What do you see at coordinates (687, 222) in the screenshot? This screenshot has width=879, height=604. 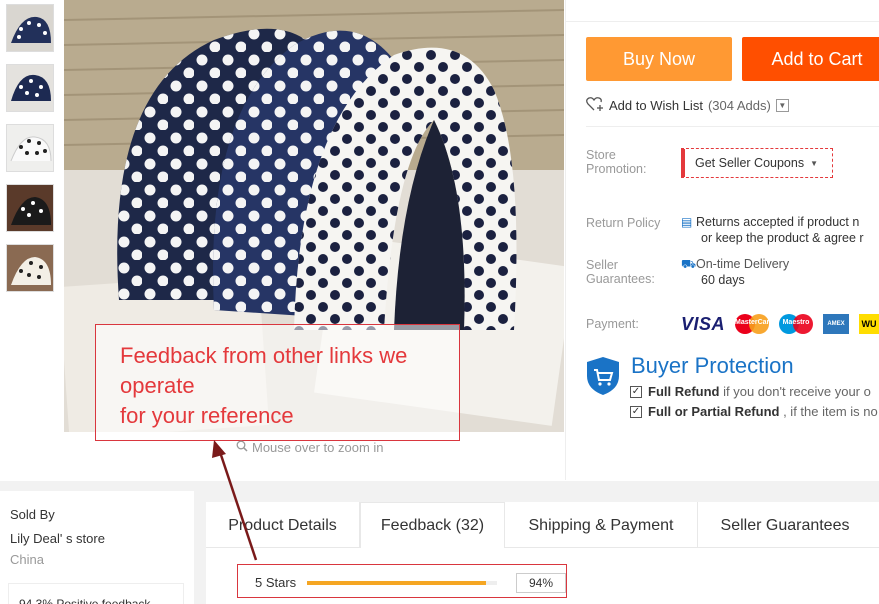 I see `return-icon: ▤` at bounding box center [687, 222].